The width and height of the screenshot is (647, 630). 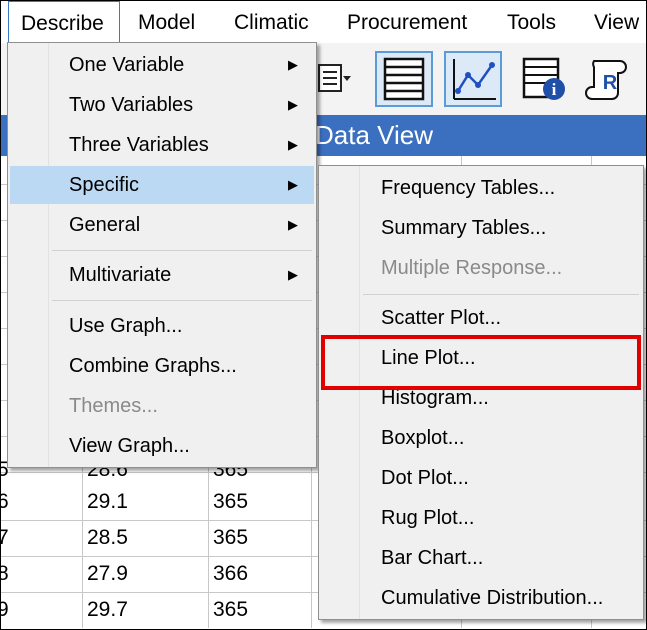 What do you see at coordinates (166, 22) in the screenshot?
I see `menu-model: Model` at bounding box center [166, 22].